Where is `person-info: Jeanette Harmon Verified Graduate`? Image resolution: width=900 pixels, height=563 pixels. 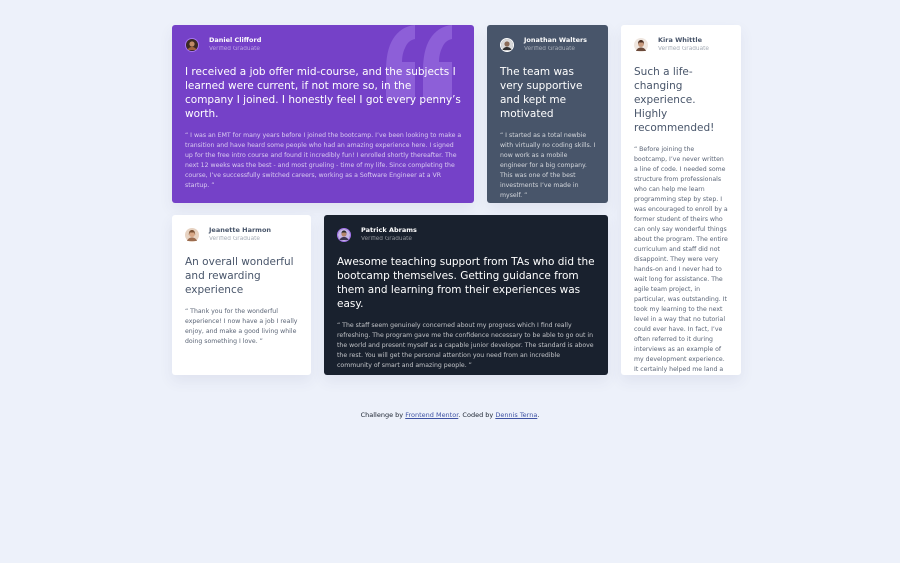
person-info: Jeanette Harmon Verified Graduate is located at coordinates (242, 234).